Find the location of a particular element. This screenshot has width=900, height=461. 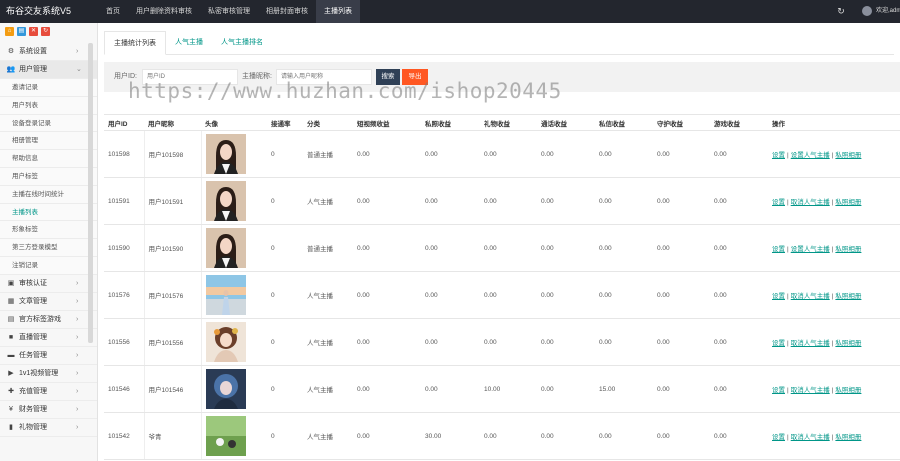

sidebar-menu-item: ■ 直播管理 › is located at coordinates (48, 338).